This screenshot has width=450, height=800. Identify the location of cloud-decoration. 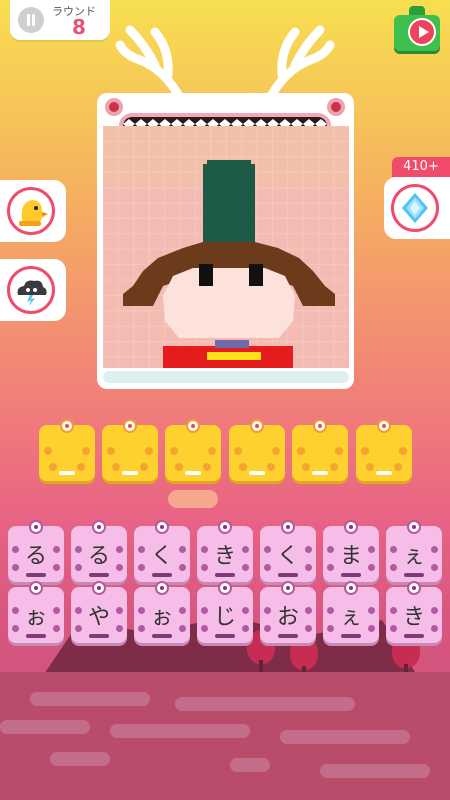
(193, 499).